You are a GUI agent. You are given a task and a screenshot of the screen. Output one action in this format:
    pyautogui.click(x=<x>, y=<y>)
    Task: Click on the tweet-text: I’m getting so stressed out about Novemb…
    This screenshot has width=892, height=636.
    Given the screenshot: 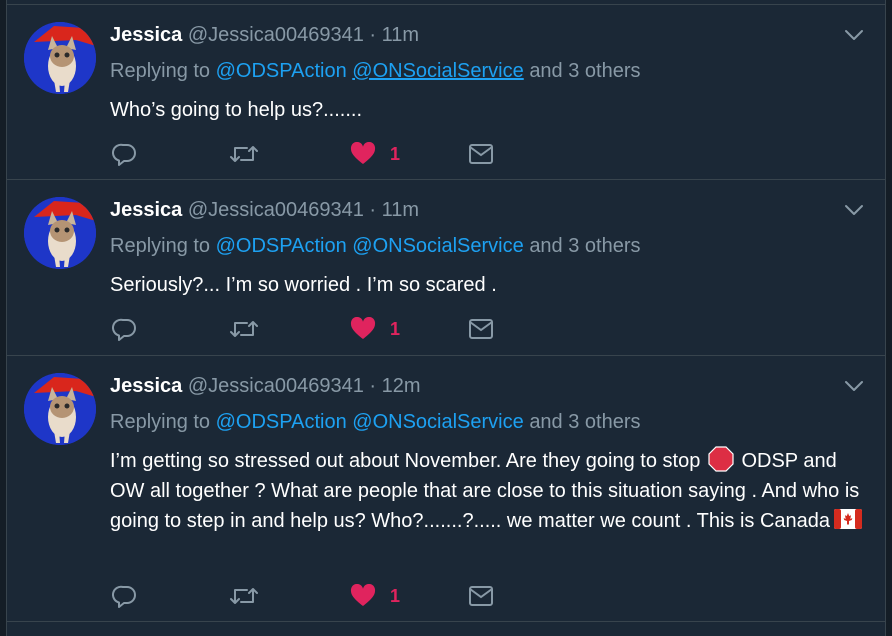 What is the action you would take?
    pyautogui.click(x=490, y=491)
    